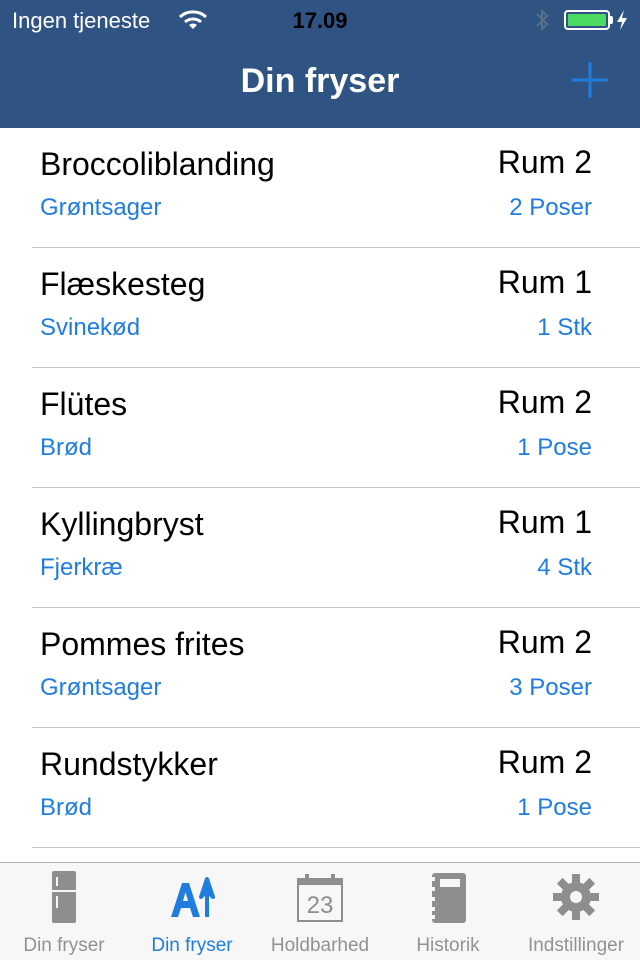 The image size is (640, 960). Describe the element at coordinates (622, 20) in the screenshot. I see `charging-icon` at that location.